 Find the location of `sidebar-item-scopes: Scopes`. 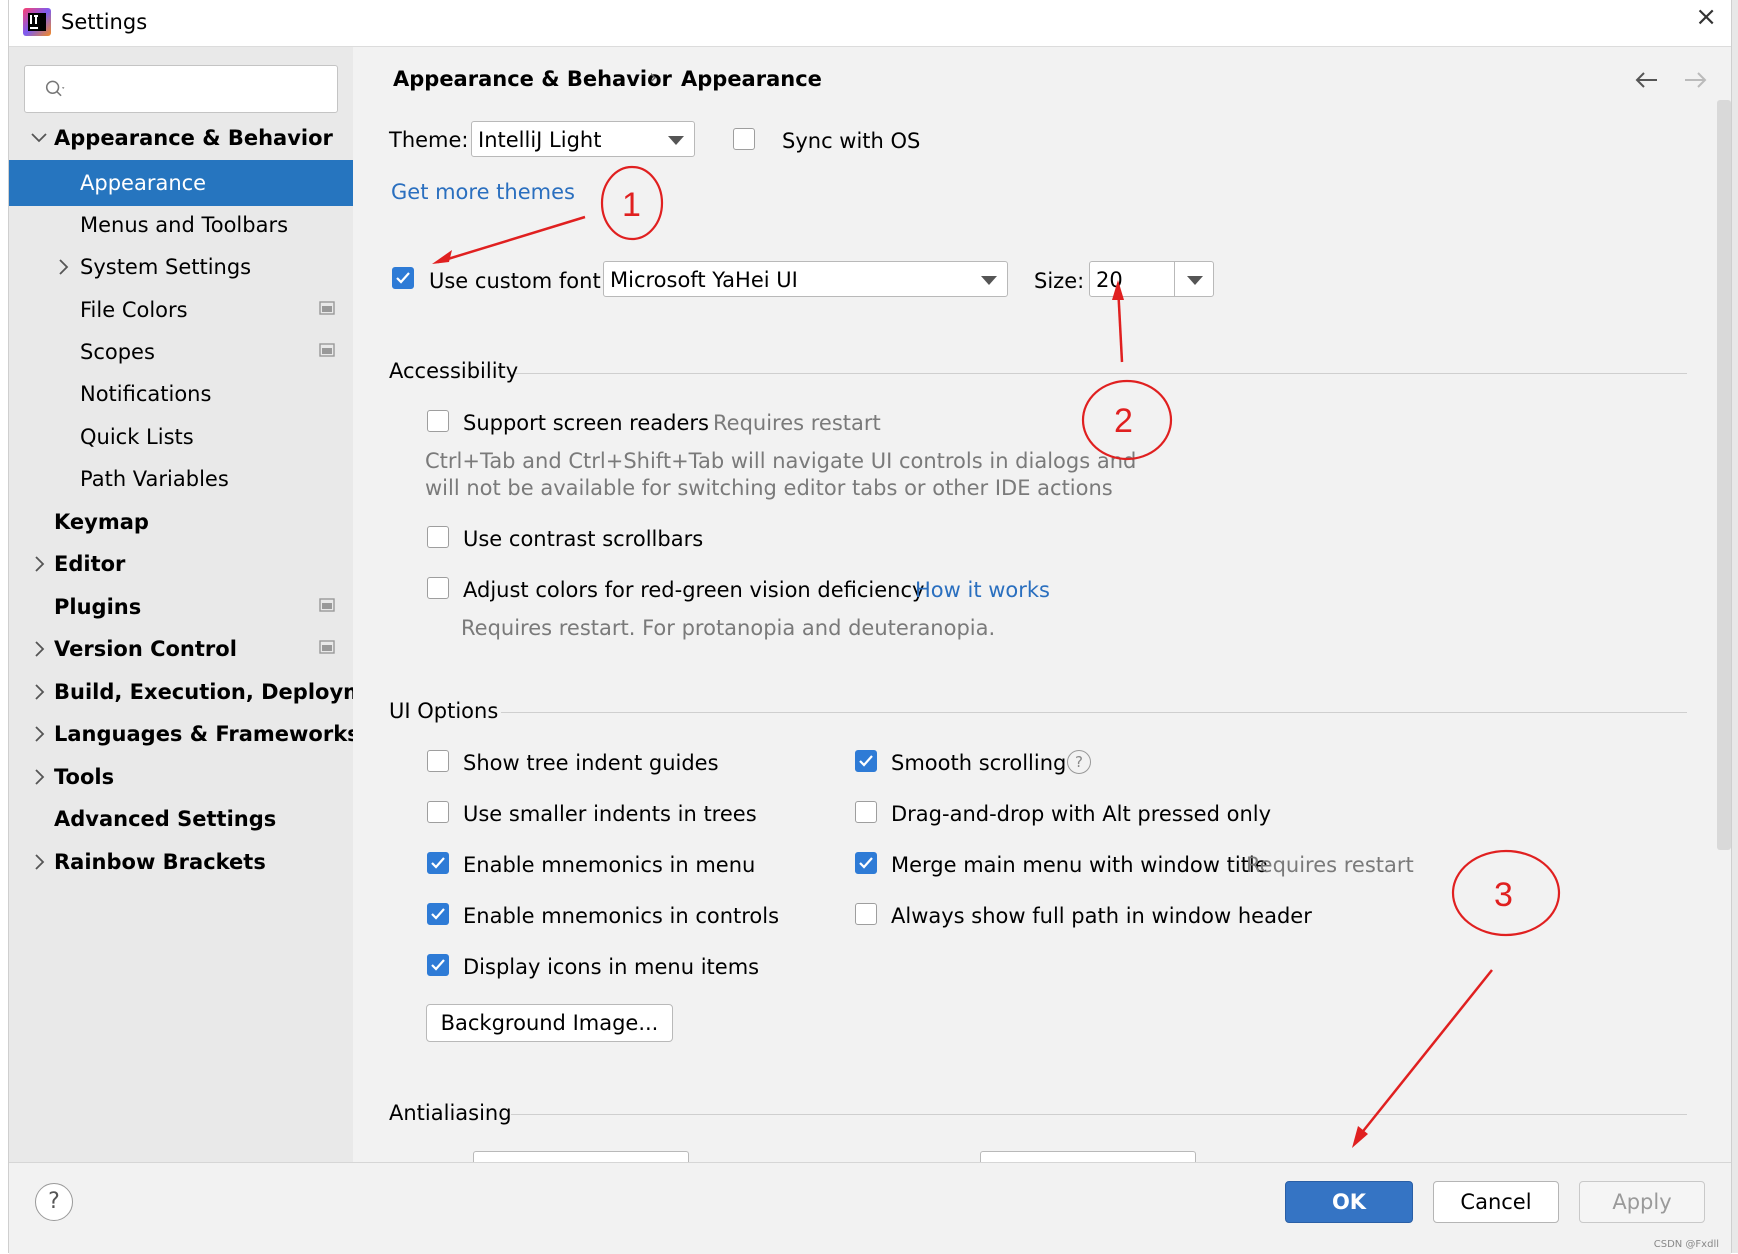

sidebar-item-scopes: Scopes is located at coordinates (181, 352).